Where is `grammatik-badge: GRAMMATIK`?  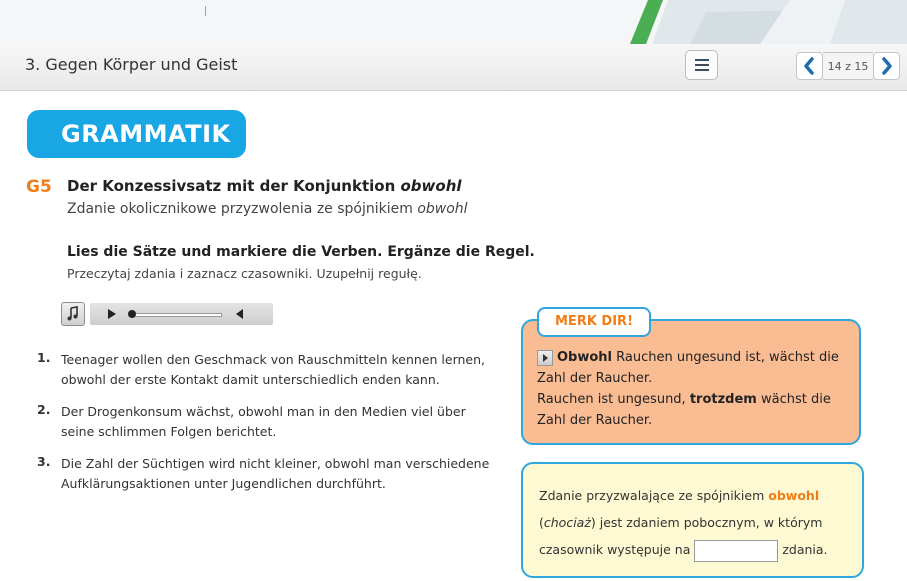
grammatik-badge: GRAMMATIK is located at coordinates (136, 134).